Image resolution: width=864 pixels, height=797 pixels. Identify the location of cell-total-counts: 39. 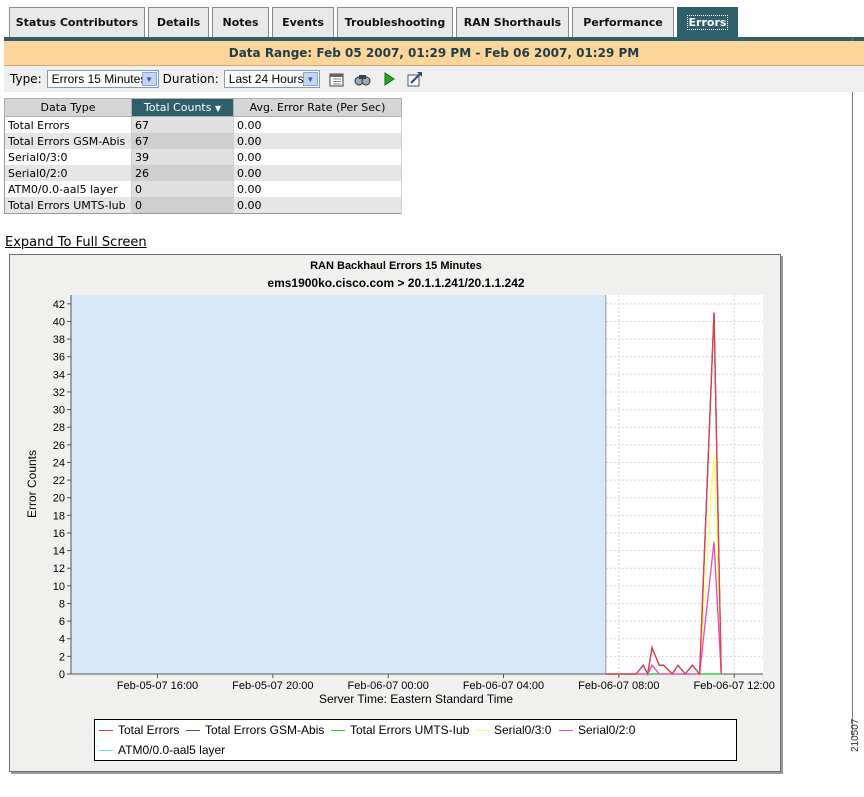
(182, 157).